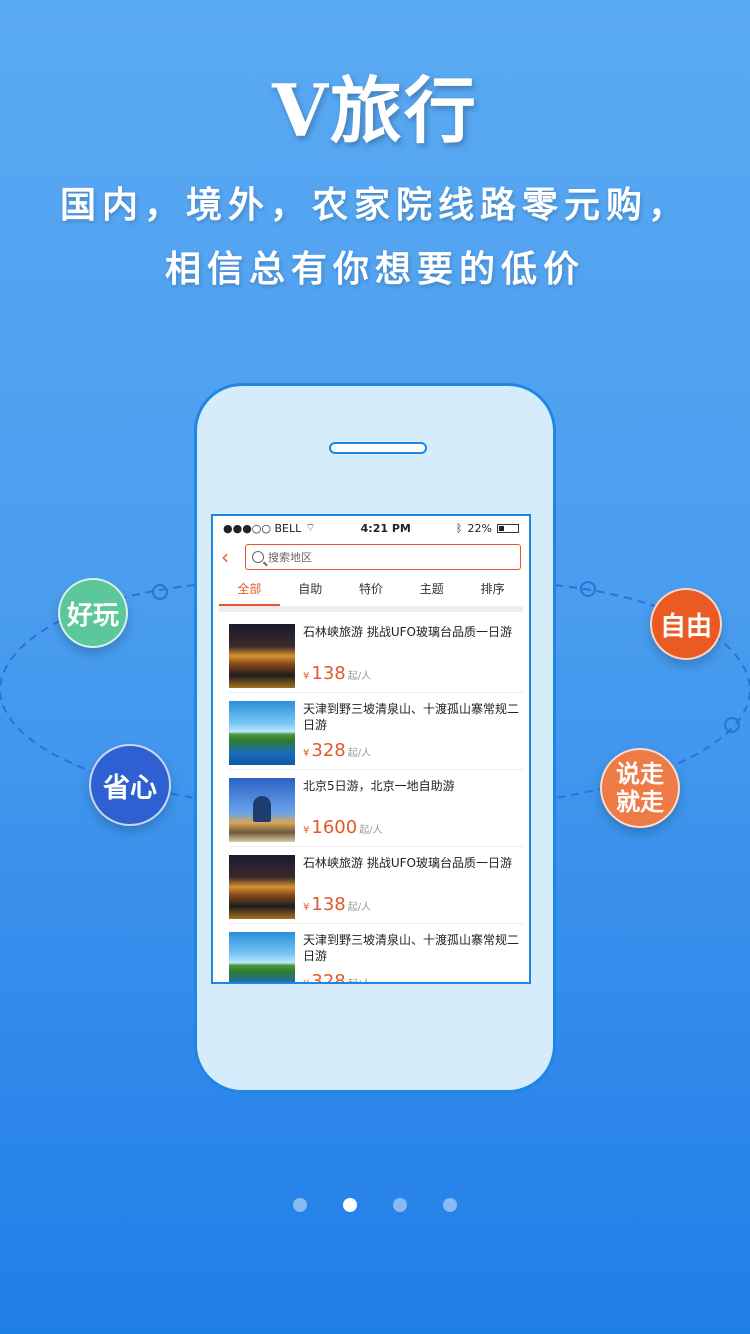 The width and height of the screenshot is (750, 1334). Describe the element at coordinates (249, 590) in the screenshot. I see `tab-all: 全部` at that location.